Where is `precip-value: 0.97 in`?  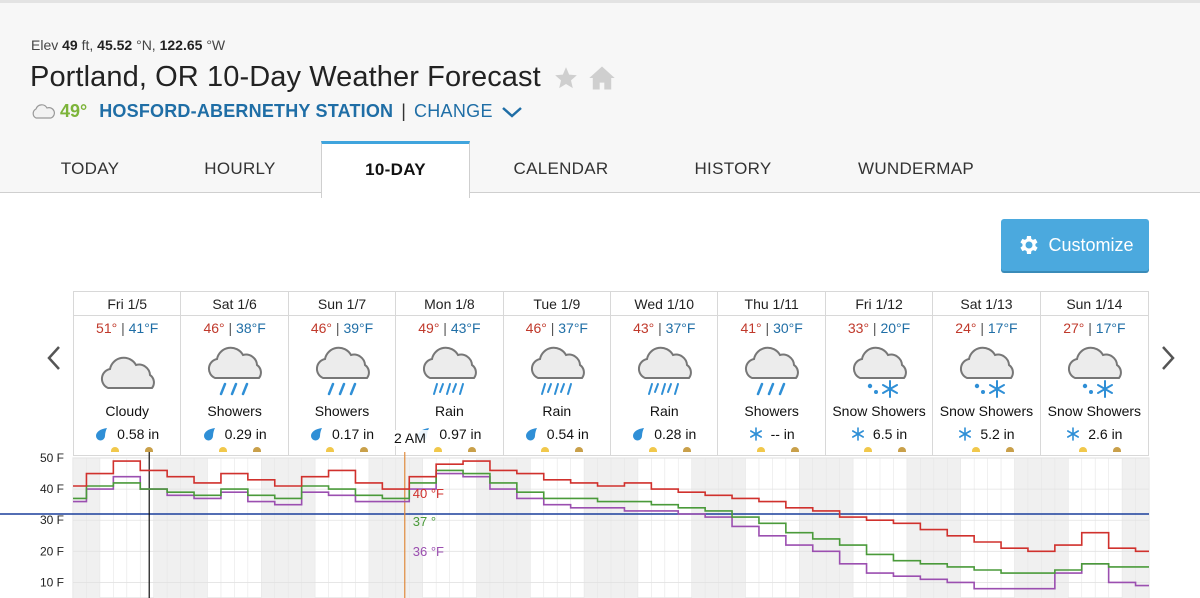
precip-value: 0.97 in is located at coordinates (460, 434).